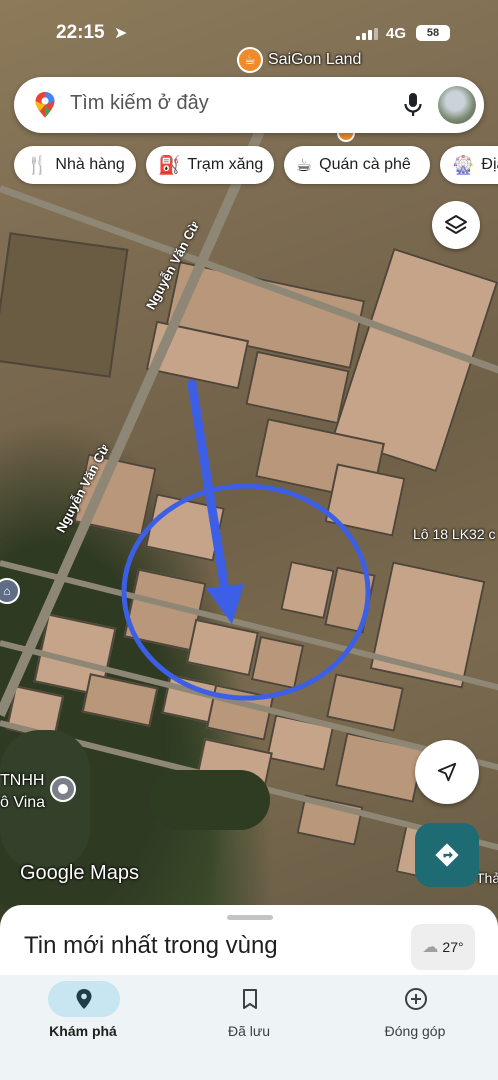  What do you see at coordinates (250, 917) in the screenshot?
I see `sheet-drag-handle` at bounding box center [250, 917].